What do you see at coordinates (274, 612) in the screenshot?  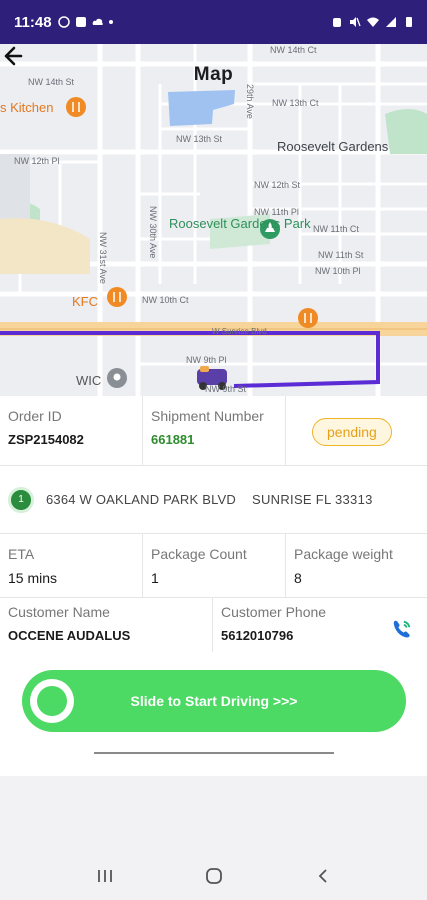 I see `customer-phone-label: Customer Phone` at bounding box center [274, 612].